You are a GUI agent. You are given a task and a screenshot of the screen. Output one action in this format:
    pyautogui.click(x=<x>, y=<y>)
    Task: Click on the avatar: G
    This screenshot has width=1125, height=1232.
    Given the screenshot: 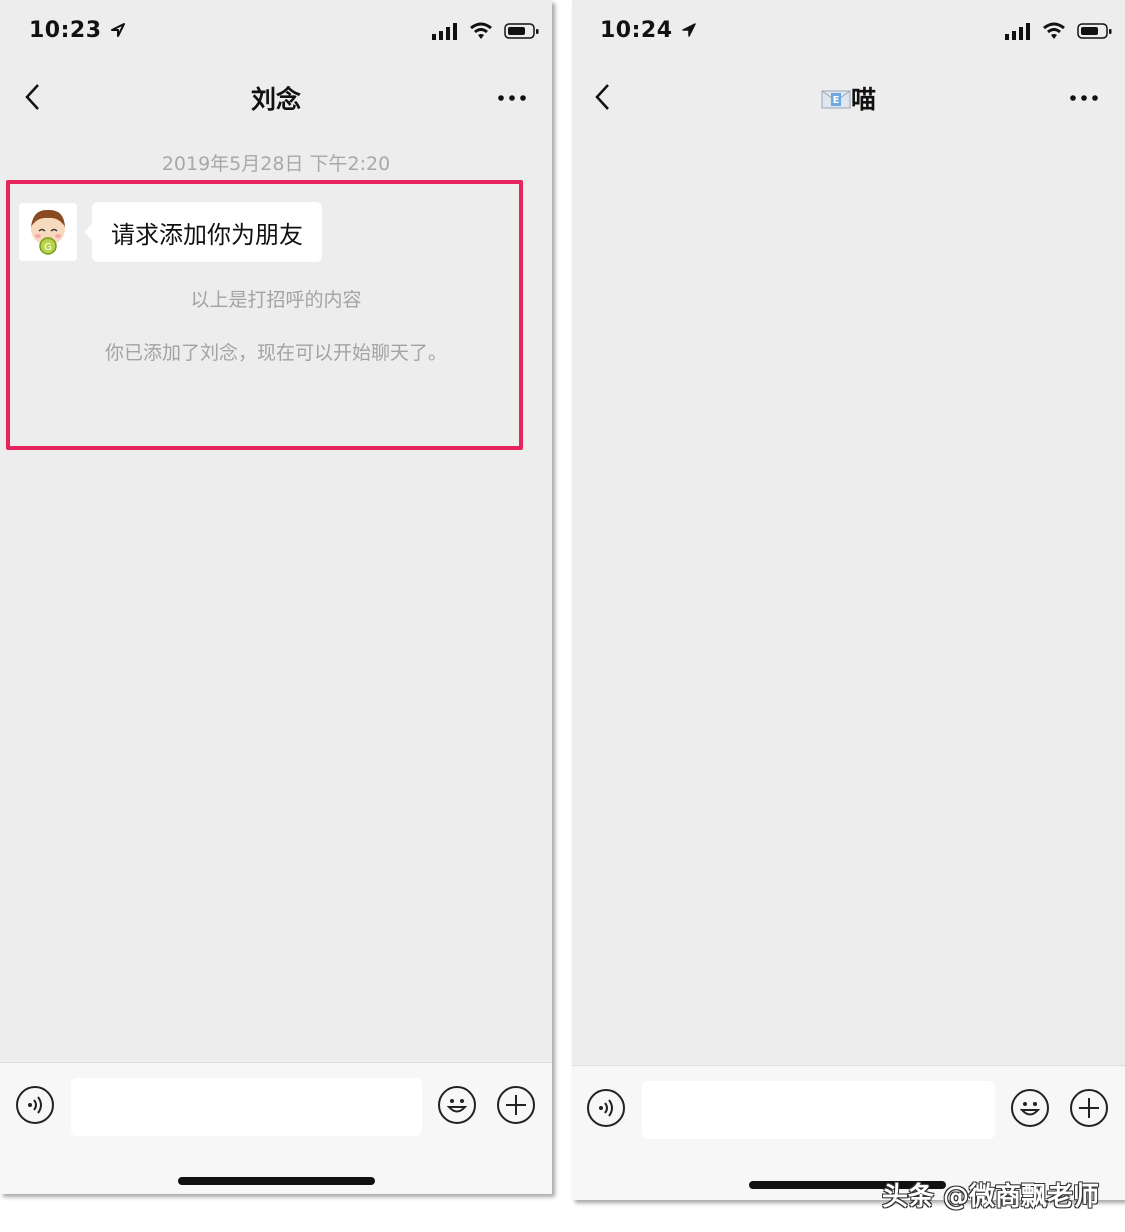 What is the action you would take?
    pyautogui.click(x=48, y=232)
    